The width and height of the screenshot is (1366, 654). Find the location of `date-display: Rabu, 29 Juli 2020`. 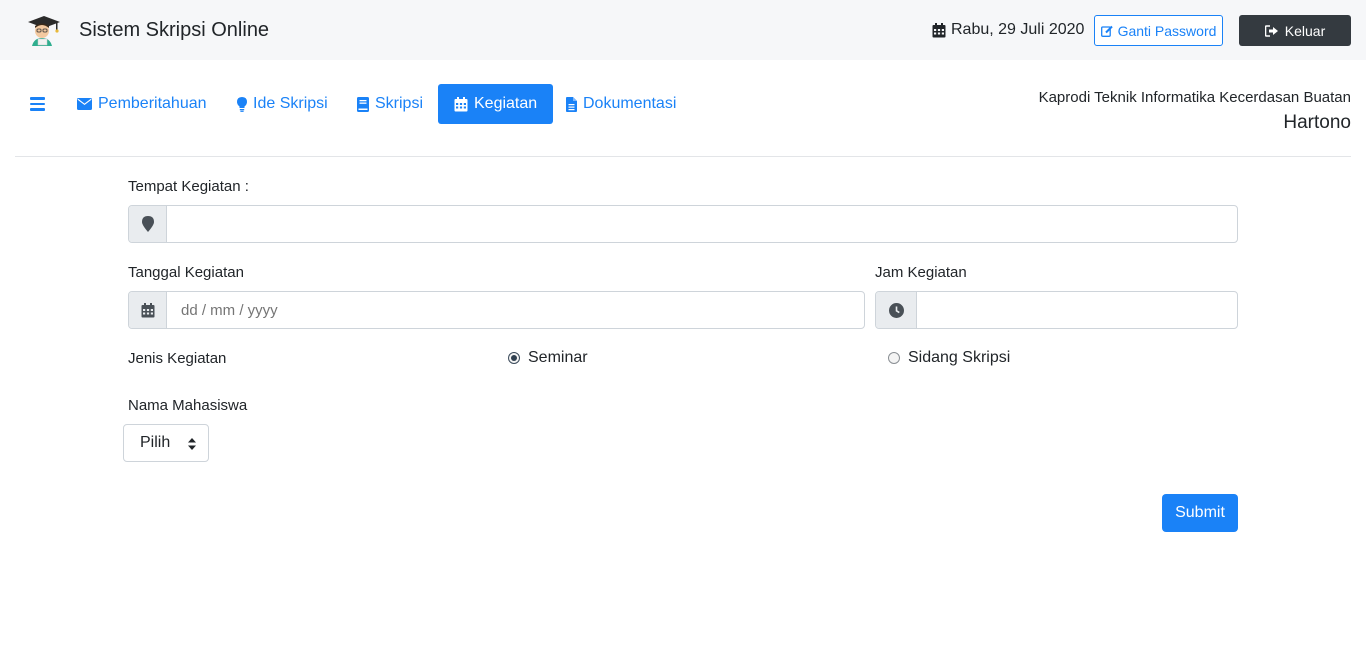

date-display: Rabu, 29 Juli 2020 is located at coordinates (1008, 30).